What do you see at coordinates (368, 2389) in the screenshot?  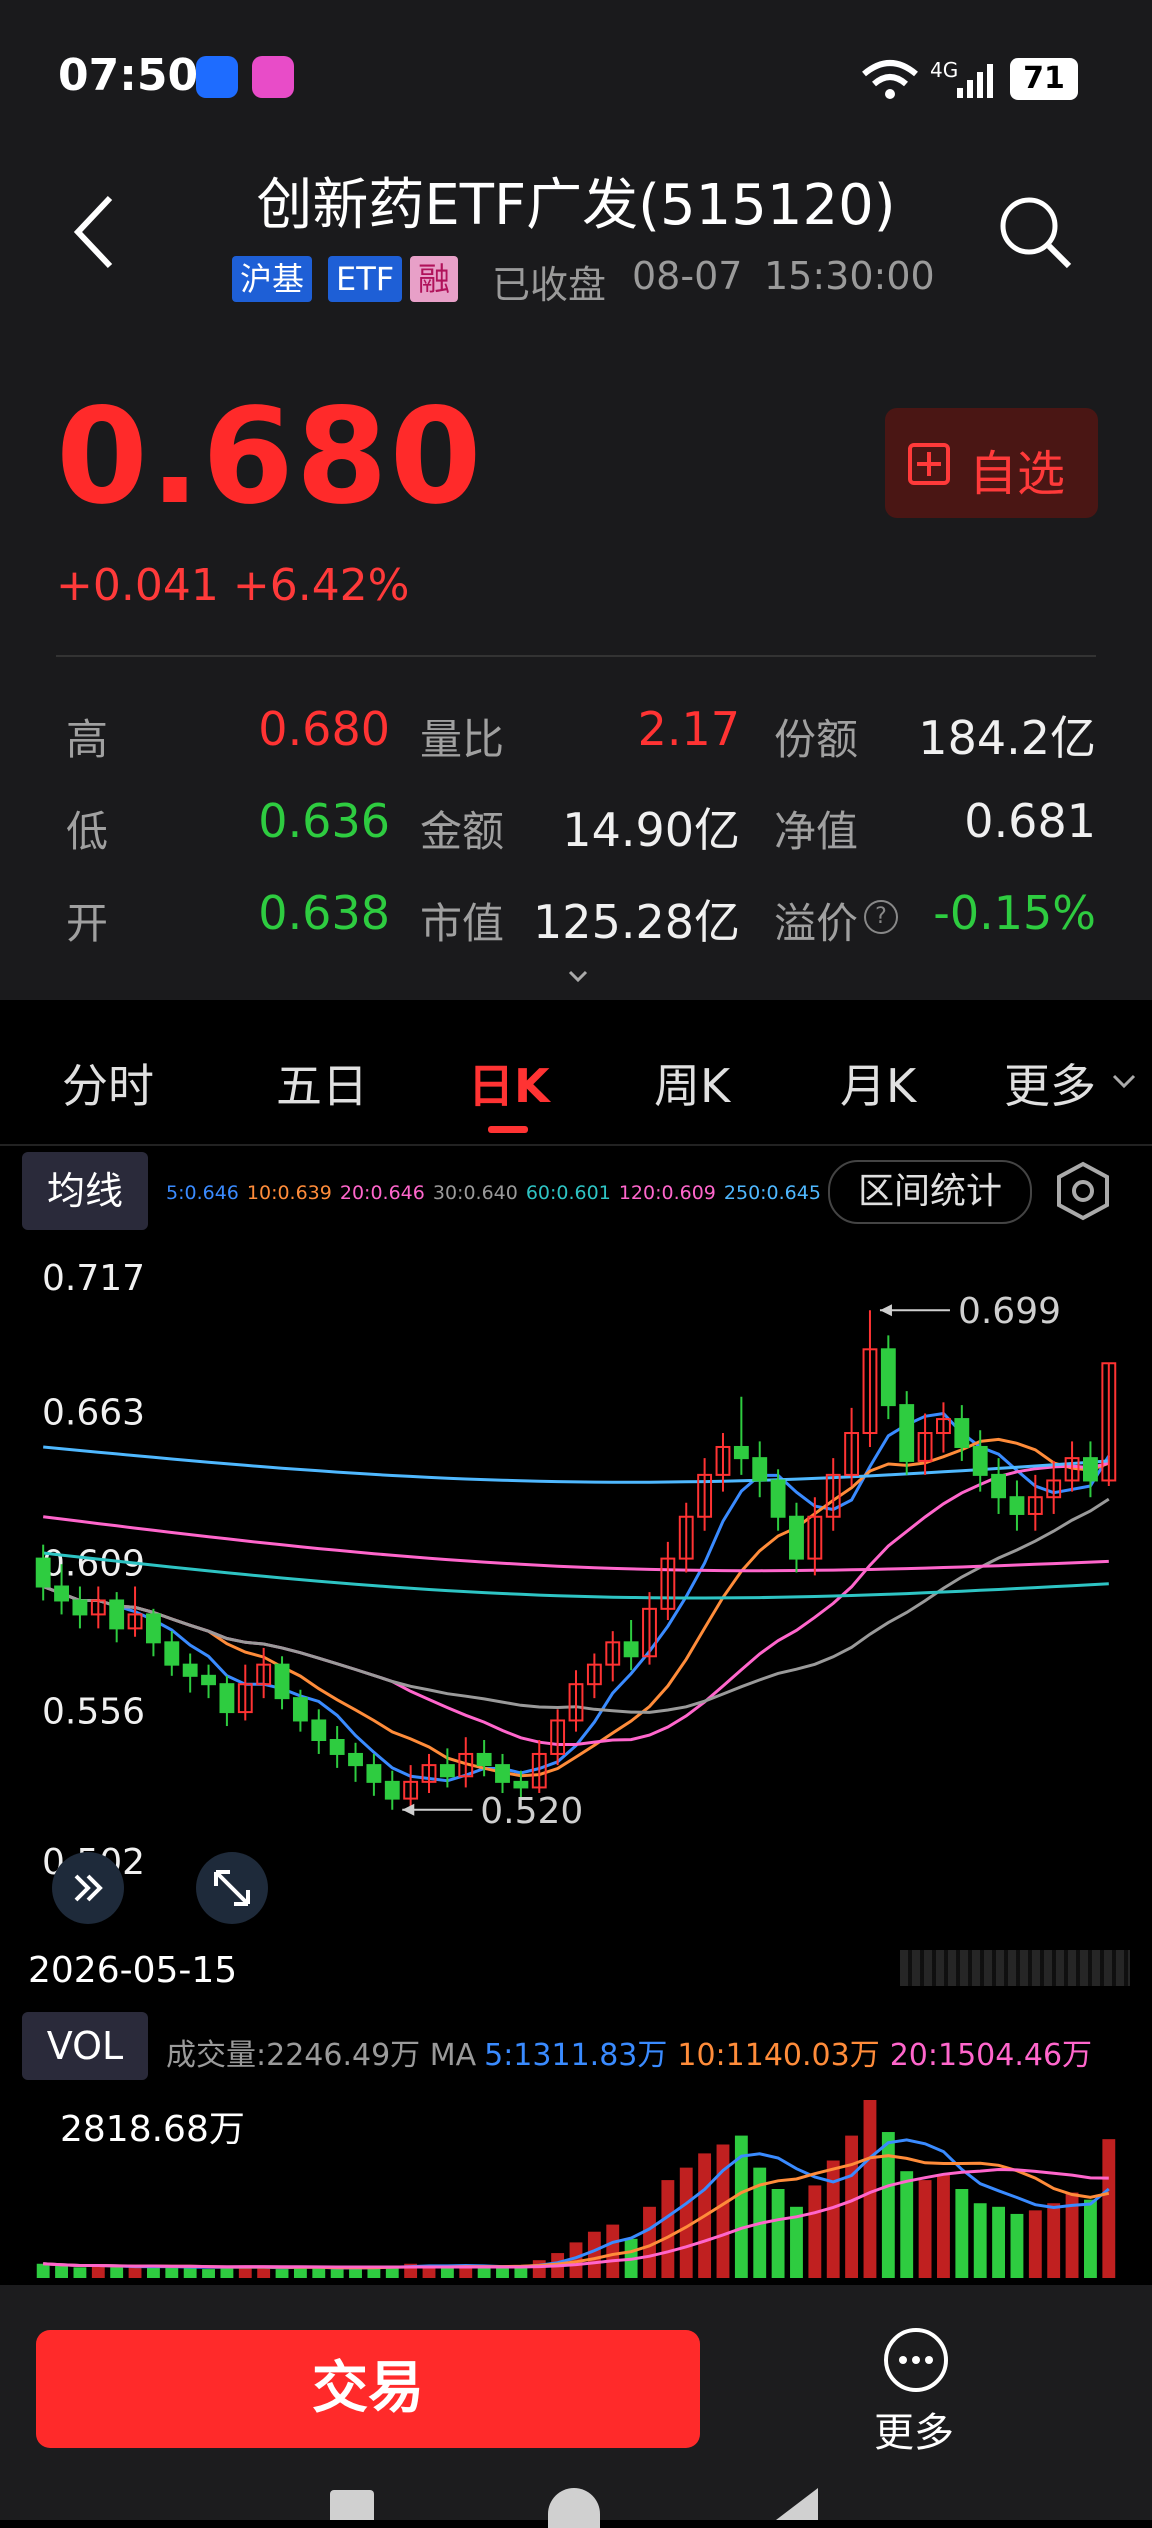 I see `trade-button: 交易` at bounding box center [368, 2389].